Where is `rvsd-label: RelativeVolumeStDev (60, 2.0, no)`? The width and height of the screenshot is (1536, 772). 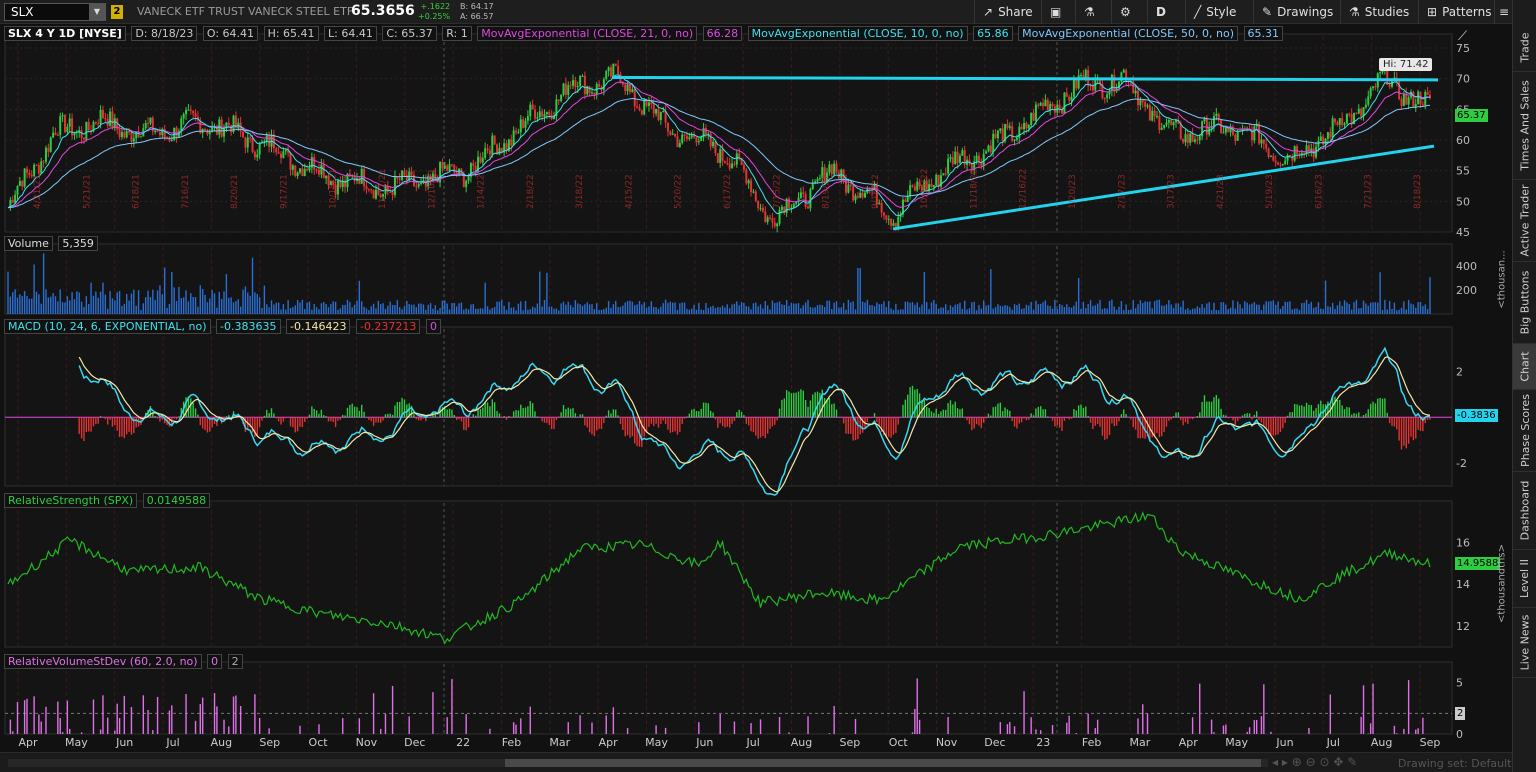 rvsd-label: RelativeVolumeStDev (60, 2.0, no) is located at coordinates (103, 661).